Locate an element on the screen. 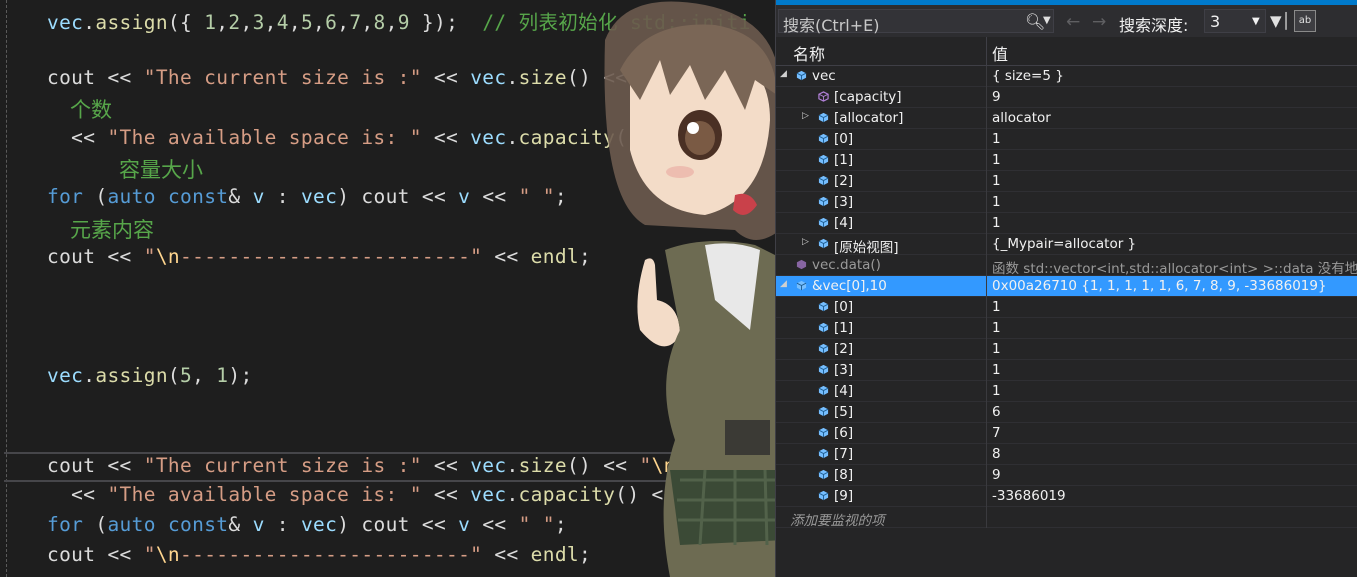 This screenshot has height=577, width=1357. indent-guide is located at coordinates (6, 288).